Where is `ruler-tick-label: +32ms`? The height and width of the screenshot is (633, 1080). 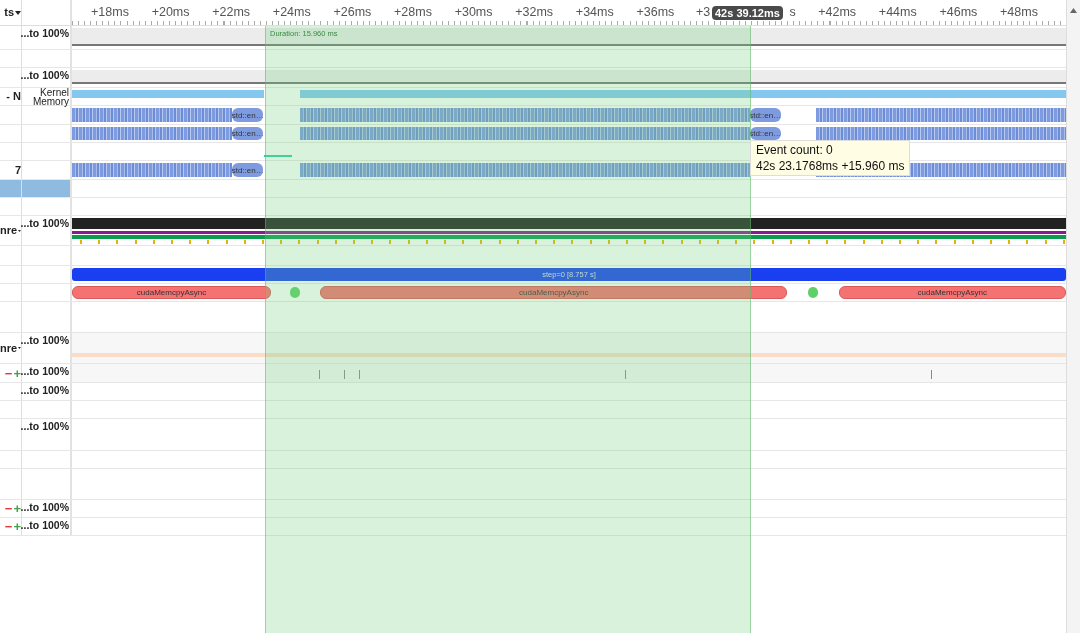
ruler-tick-label: +32ms is located at coordinates (534, 12).